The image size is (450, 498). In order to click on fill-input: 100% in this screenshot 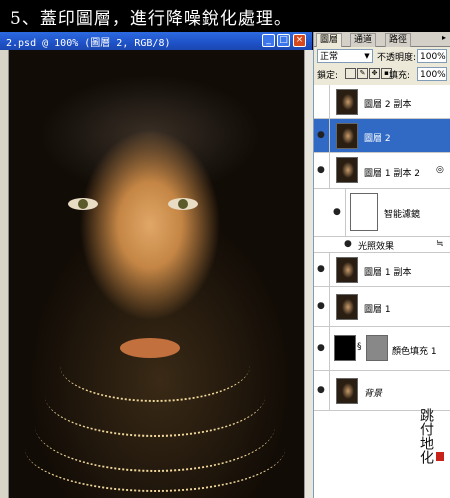, I will do `click(432, 74)`.